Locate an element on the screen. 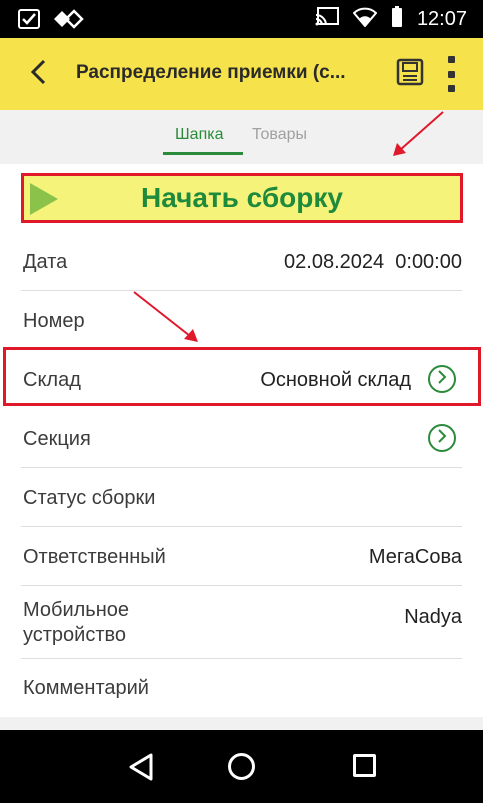 The image size is (483, 803). tab-header: Шапка is located at coordinates (199, 135).